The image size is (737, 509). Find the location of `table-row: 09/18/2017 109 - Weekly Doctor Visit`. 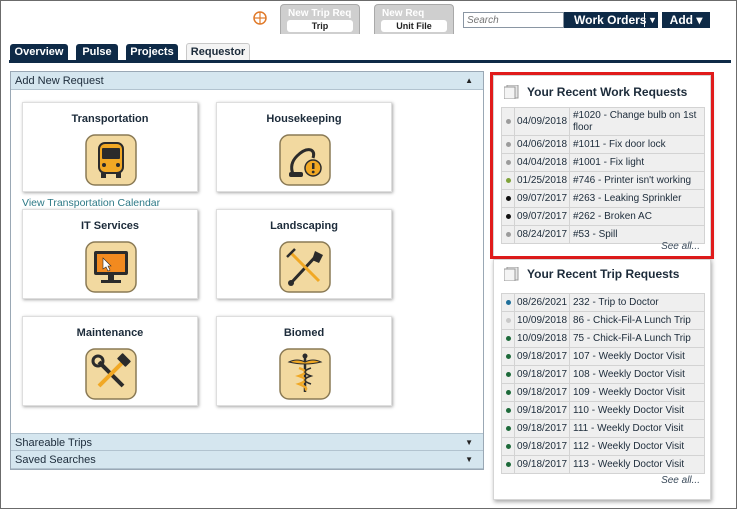

table-row: 09/18/2017 109 - Weekly Doctor Visit is located at coordinates (603, 392).